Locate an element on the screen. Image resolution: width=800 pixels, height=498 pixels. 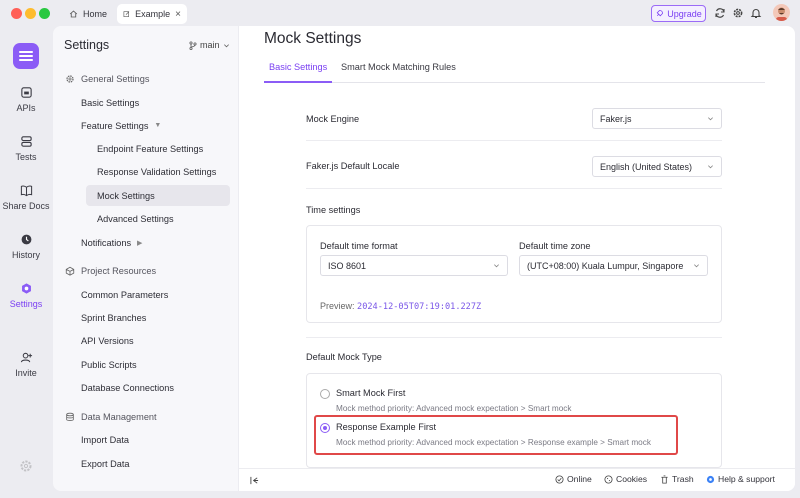
book-icon is located at coordinates (26, 191).